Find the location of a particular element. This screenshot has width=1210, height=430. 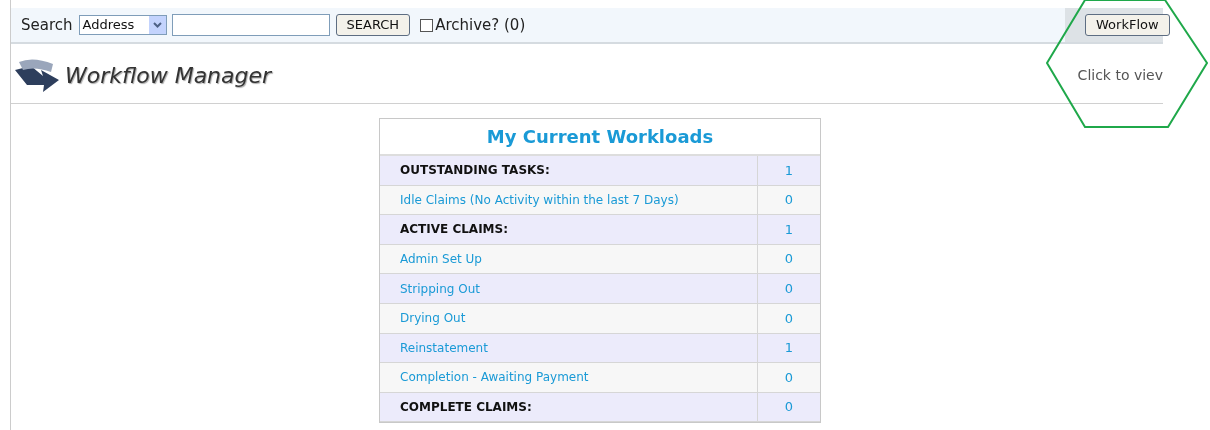

workflow-button: WorkFlow is located at coordinates (1127, 25).